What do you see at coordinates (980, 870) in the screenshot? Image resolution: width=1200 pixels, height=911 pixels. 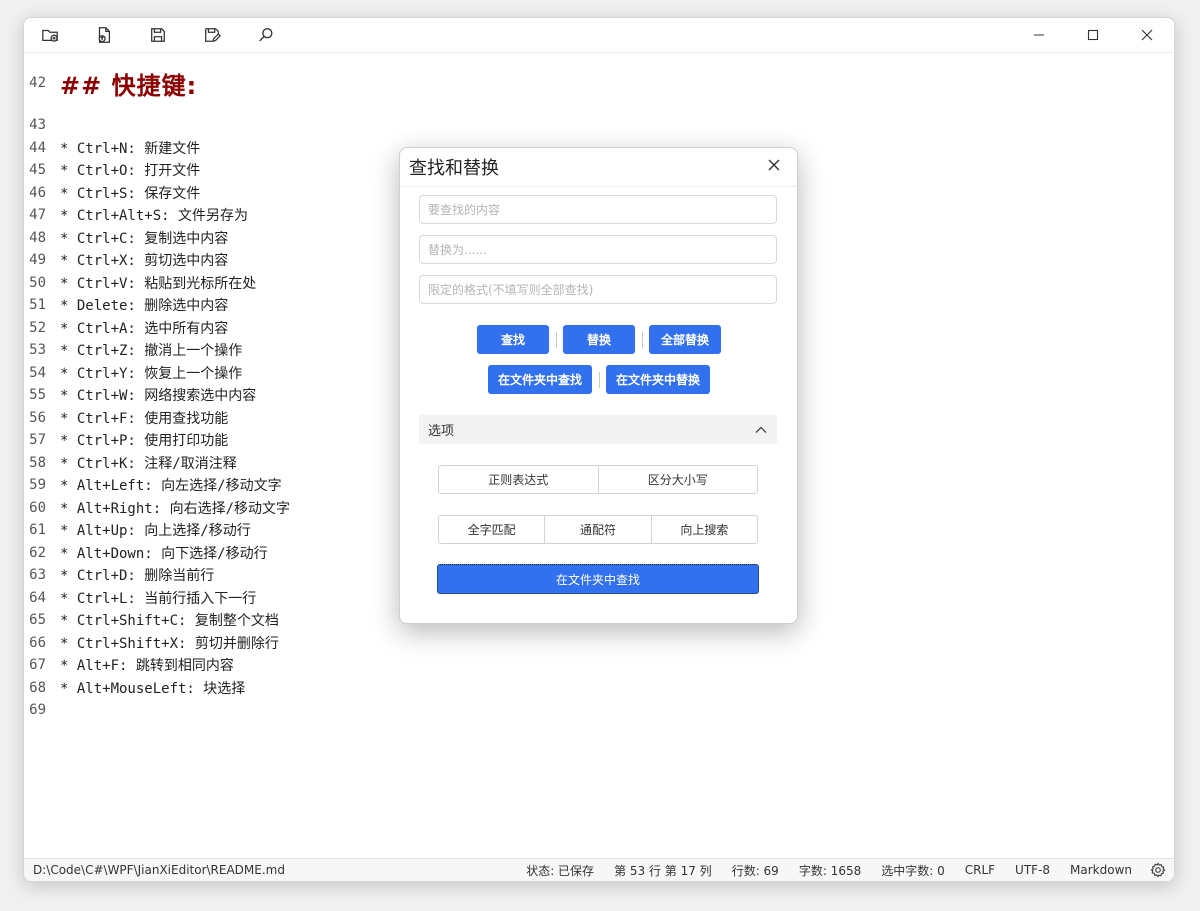 I see `line-ending: CRLF` at bounding box center [980, 870].